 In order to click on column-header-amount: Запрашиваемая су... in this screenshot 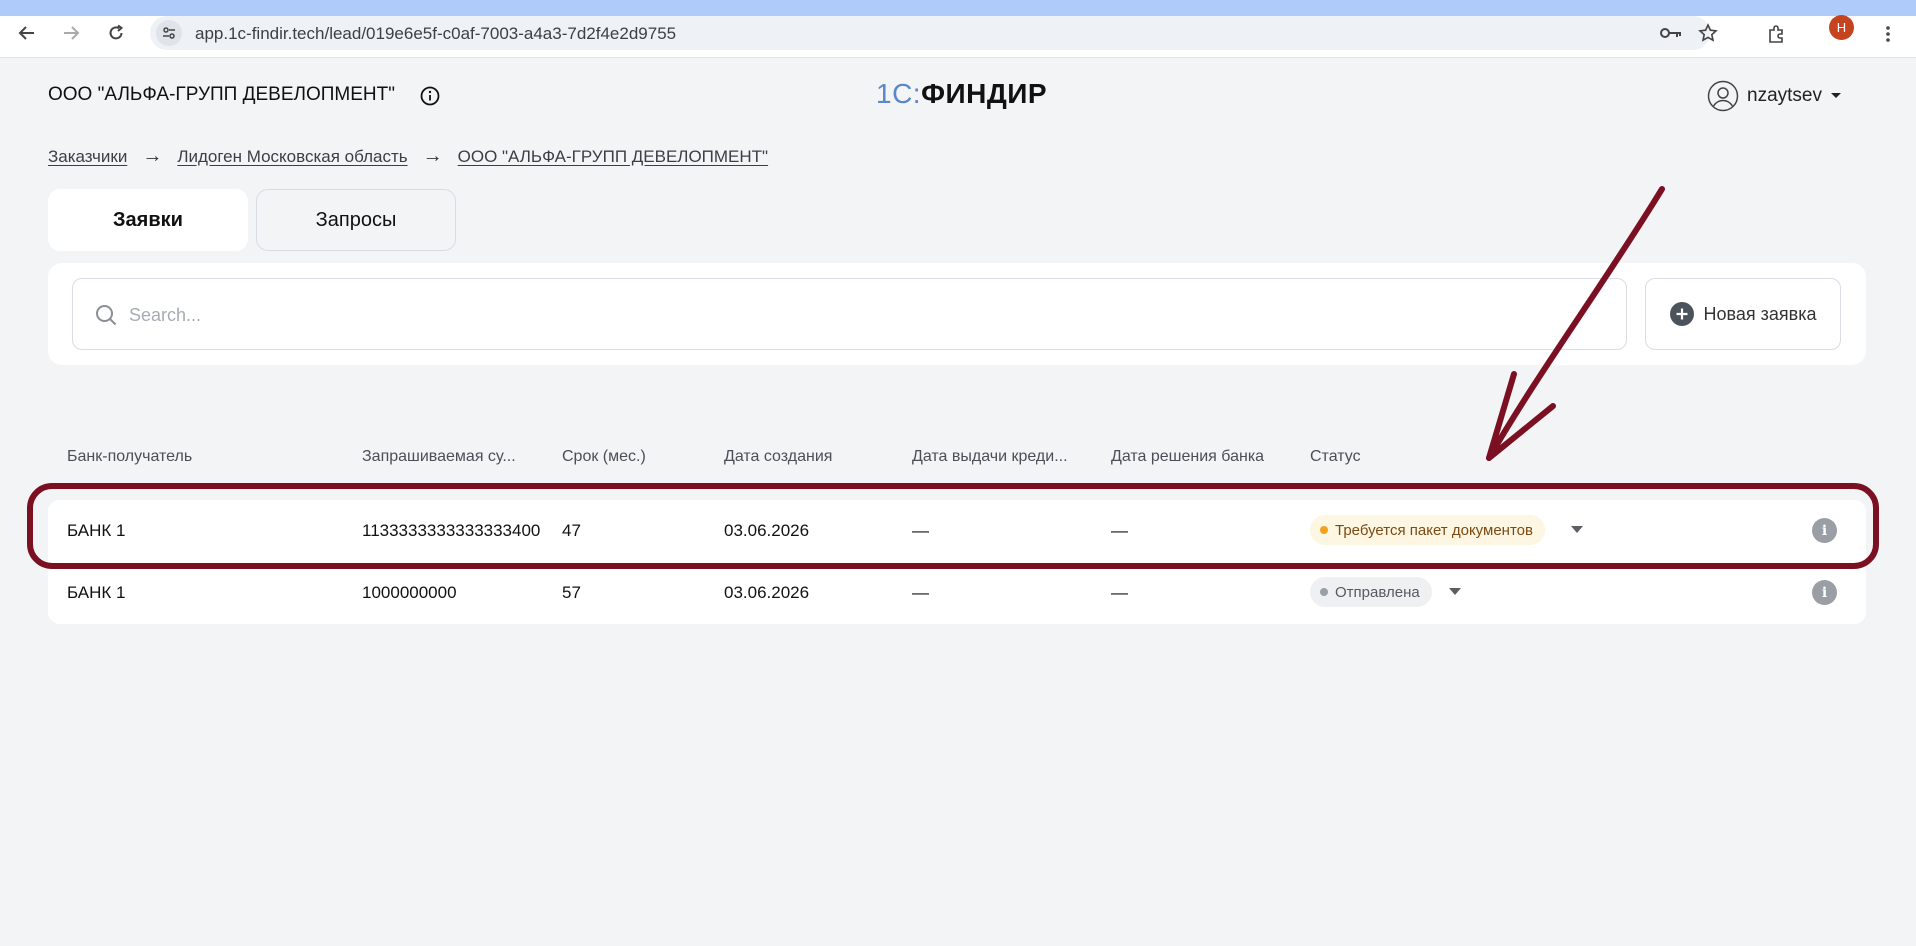, I will do `click(439, 457)`.